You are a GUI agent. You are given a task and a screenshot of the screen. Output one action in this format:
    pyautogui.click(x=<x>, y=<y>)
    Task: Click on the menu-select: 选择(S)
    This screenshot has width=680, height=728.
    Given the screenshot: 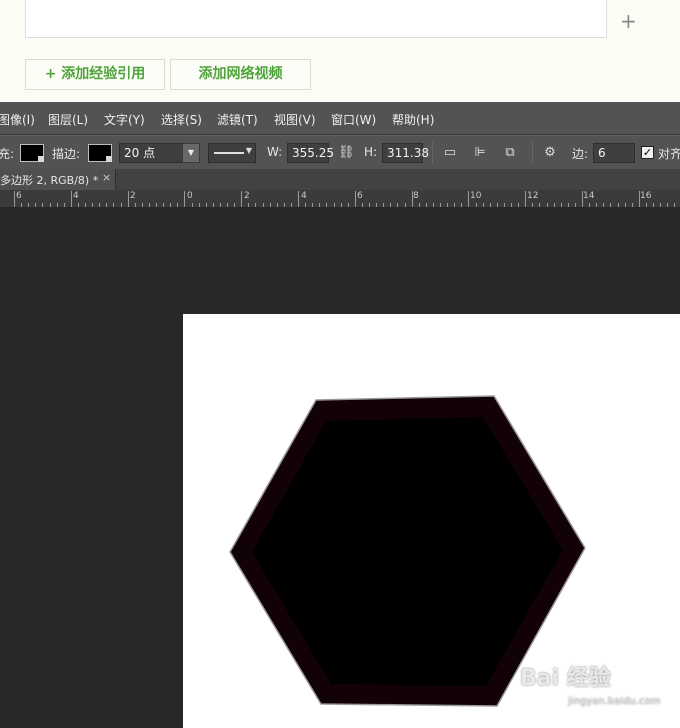 What is the action you would take?
    pyautogui.click(x=181, y=119)
    